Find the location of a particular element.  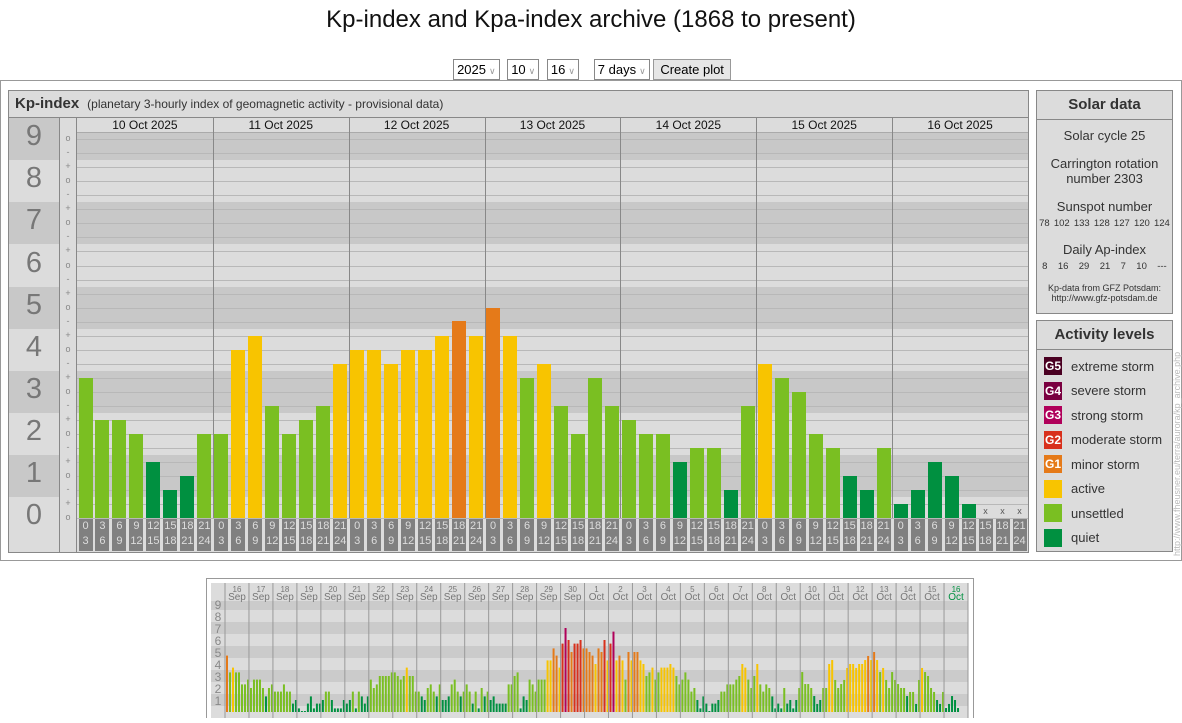

day-select: 16 ∨ is located at coordinates (562, 69).